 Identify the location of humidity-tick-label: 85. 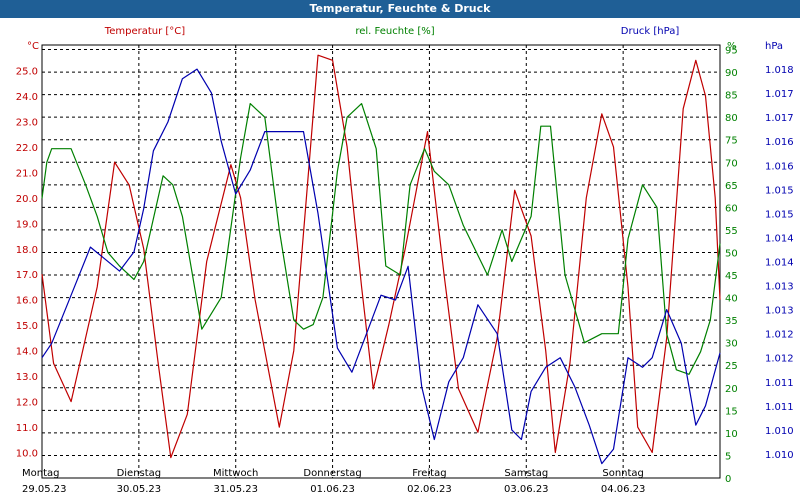
(731, 96).